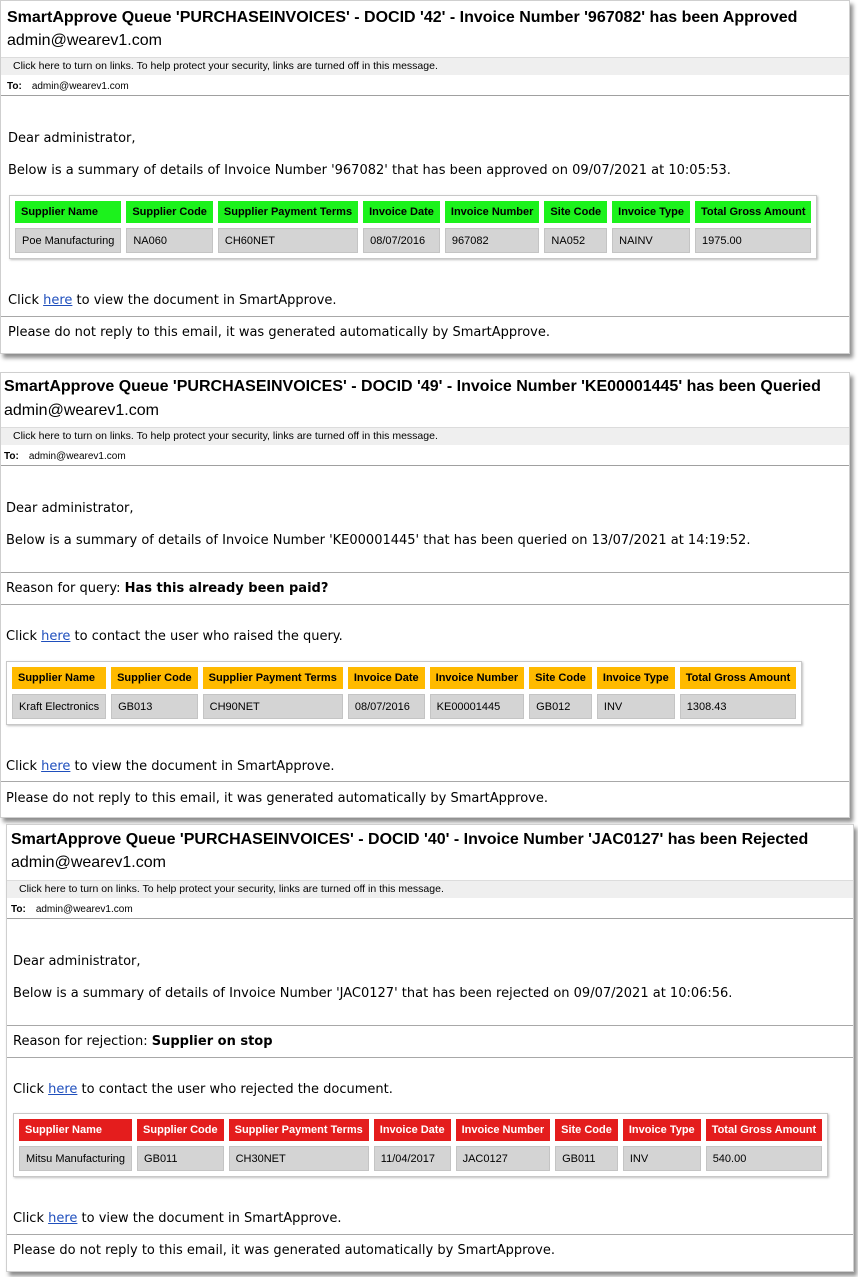 The image size is (858, 1277). What do you see at coordinates (738, 706) in the screenshot?
I see `table-cell: 1308.43` at bounding box center [738, 706].